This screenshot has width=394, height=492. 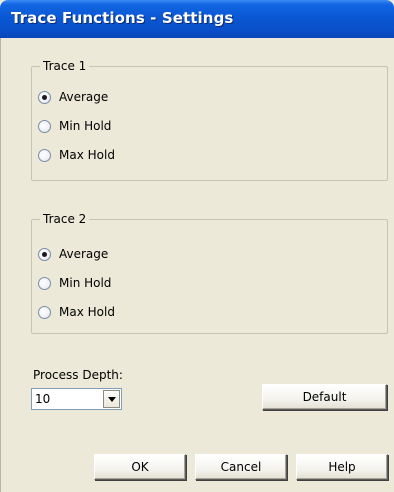 I want to click on help-button-label: Help, so click(x=342, y=467).